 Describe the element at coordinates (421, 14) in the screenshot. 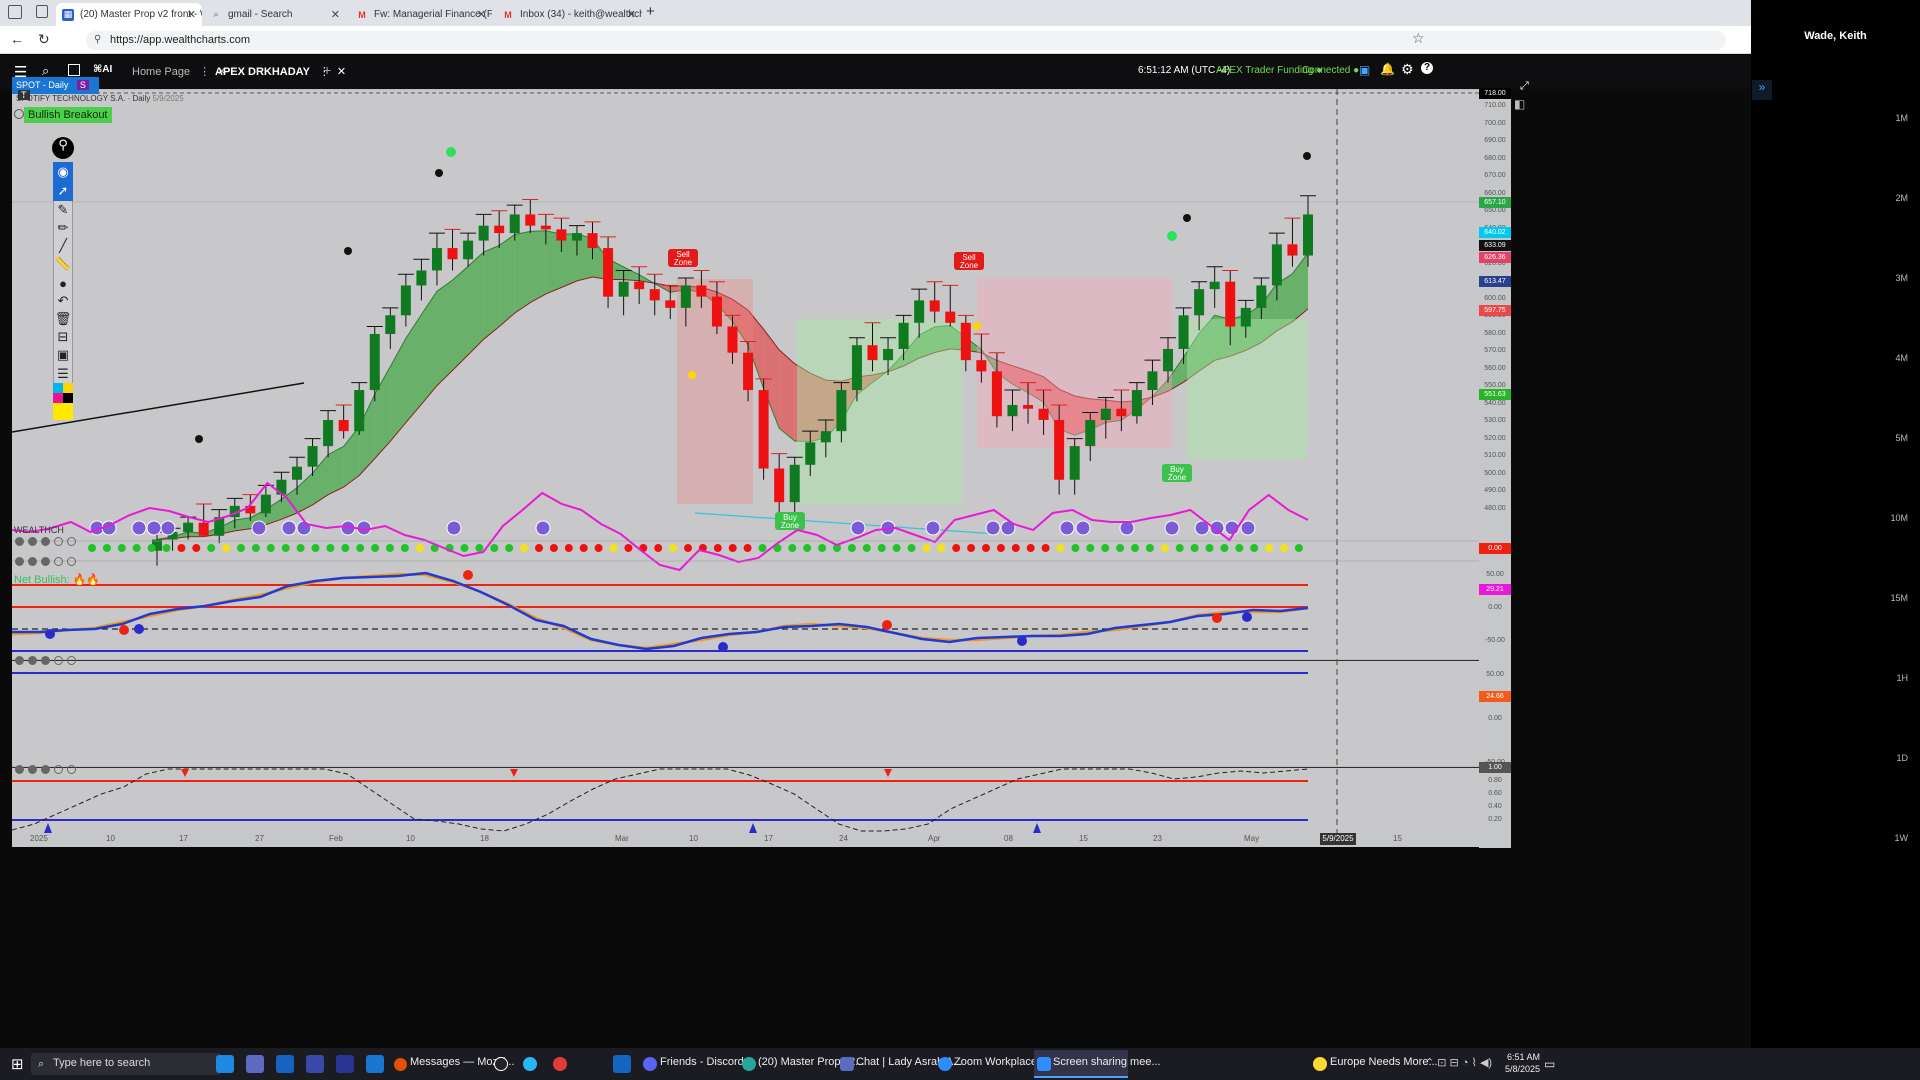

I see `browser-tab-managerial-finance: M Fw: Managerial Finance (FIN540) ✕` at that location.